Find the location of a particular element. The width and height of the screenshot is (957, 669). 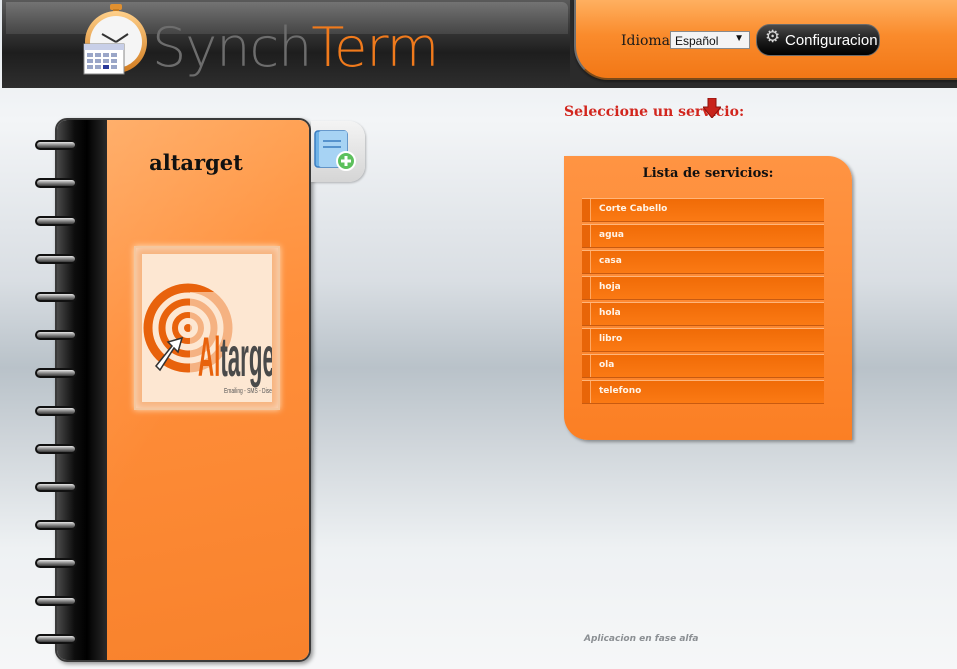

service-item-label: hoja is located at coordinates (610, 287).